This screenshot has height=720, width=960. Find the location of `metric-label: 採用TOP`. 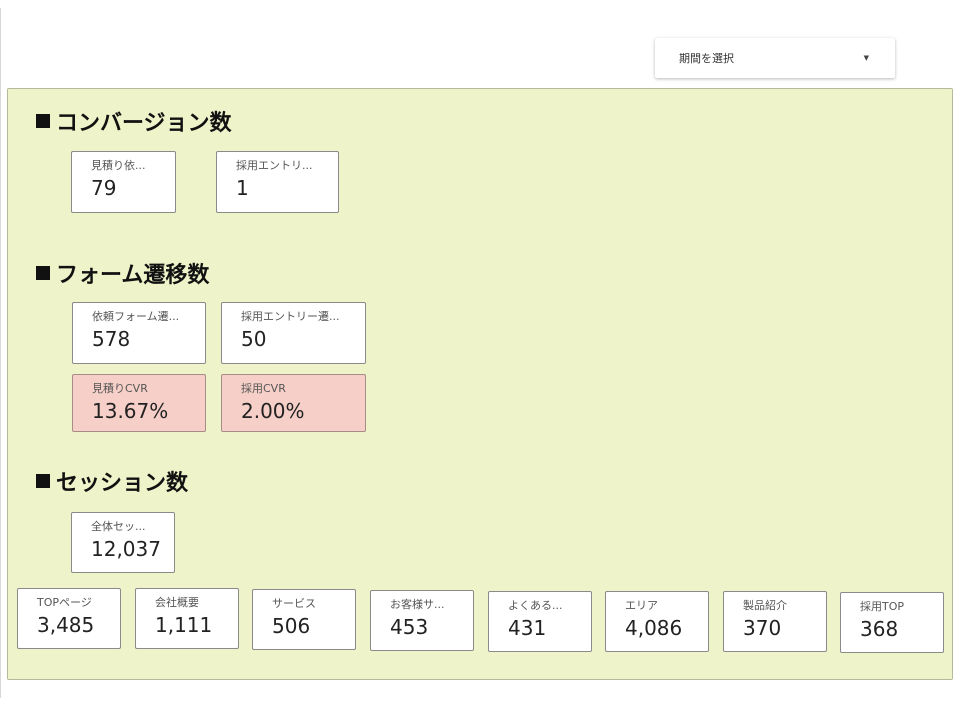

metric-label: 採用TOP is located at coordinates (882, 606).